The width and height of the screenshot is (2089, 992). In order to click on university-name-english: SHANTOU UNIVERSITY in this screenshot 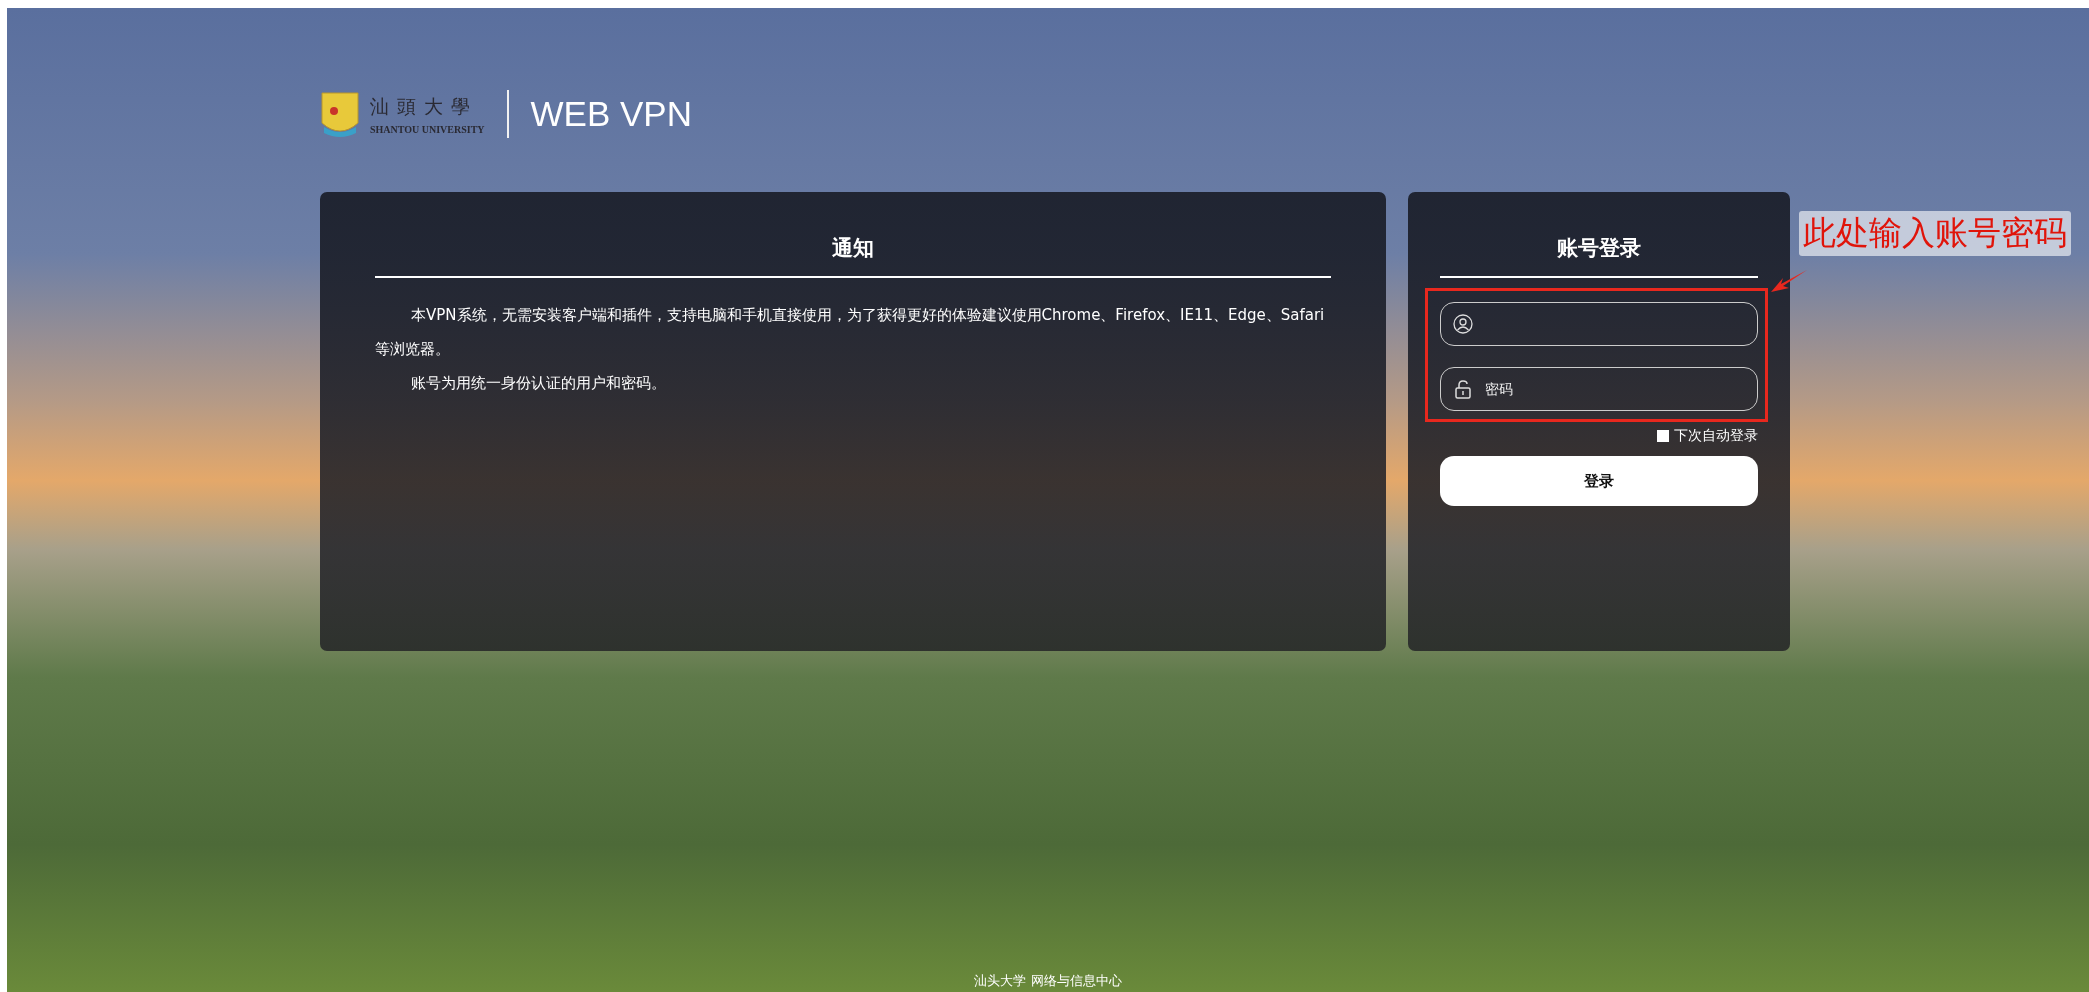, I will do `click(427, 129)`.